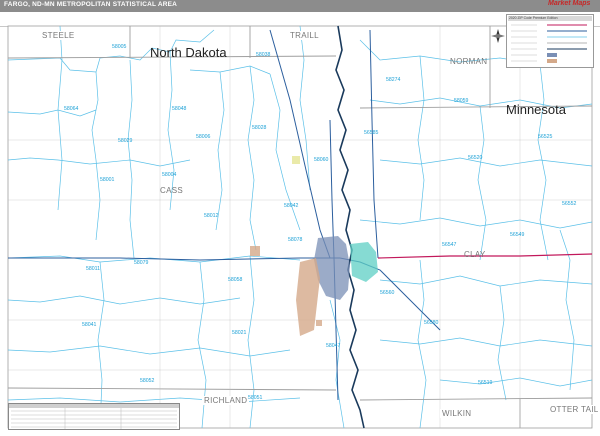 The width and height of the screenshot is (600, 436). Describe the element at coordinates (475, 158) in the screenshot. I see `zip-label: 56520` at that location.